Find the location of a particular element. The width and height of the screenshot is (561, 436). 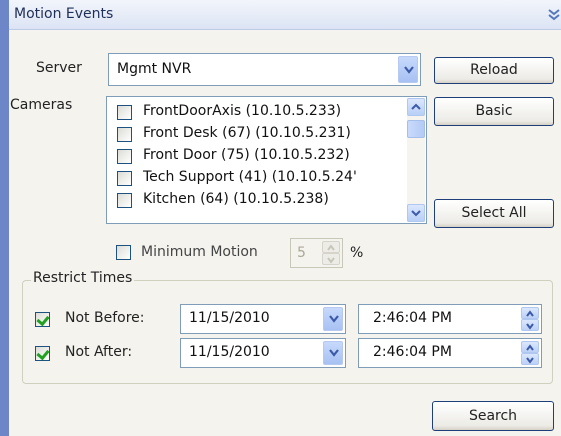

not-after-checkbox is located at coordinates (42, 353).